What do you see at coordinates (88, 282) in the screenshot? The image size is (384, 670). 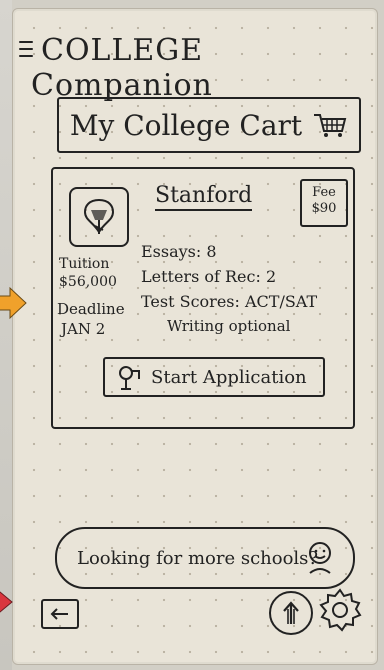 I see `tuition-value: $56,000` at bounding box center [88, 282].